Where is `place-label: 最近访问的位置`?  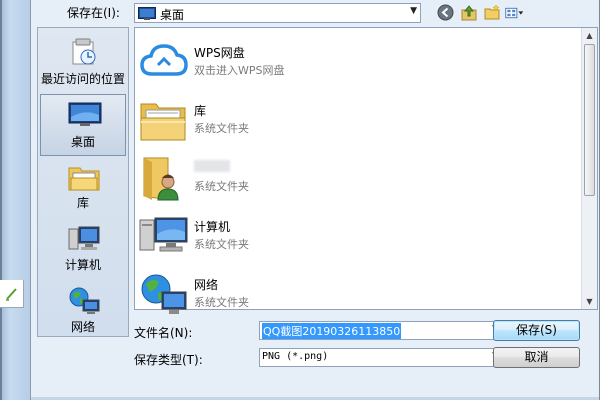 place-label: 最近访问的位置 is located at coordinates (82, 79).